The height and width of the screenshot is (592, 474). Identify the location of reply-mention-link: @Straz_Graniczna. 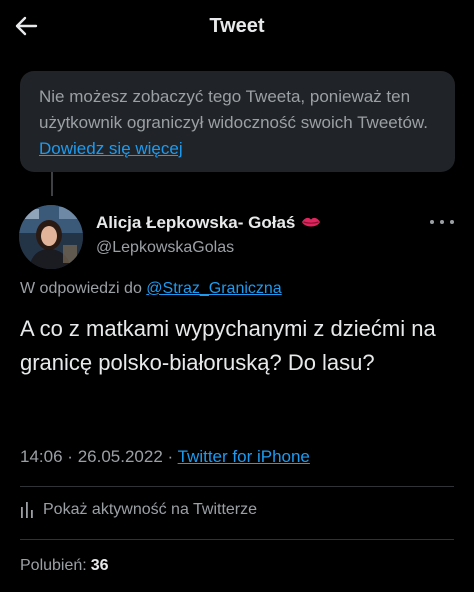
(213, 288).